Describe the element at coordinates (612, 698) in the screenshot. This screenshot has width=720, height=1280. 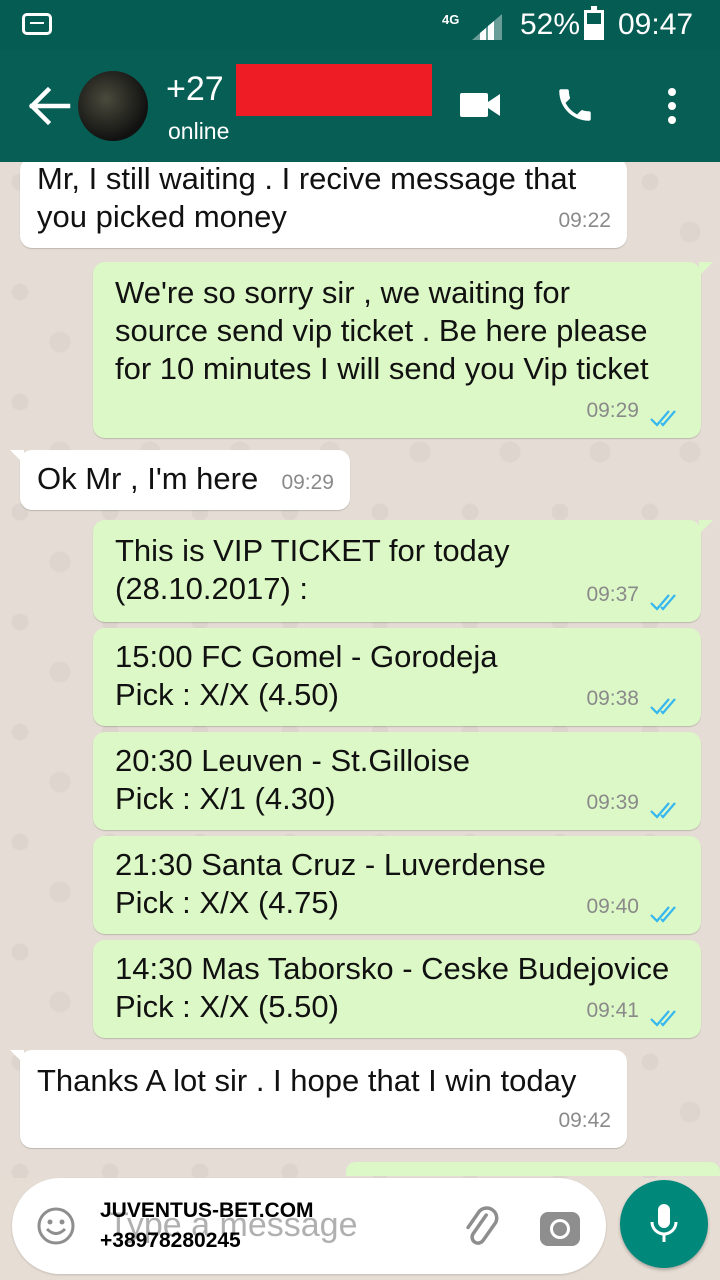
I see `message-time: 09:38` at that location.